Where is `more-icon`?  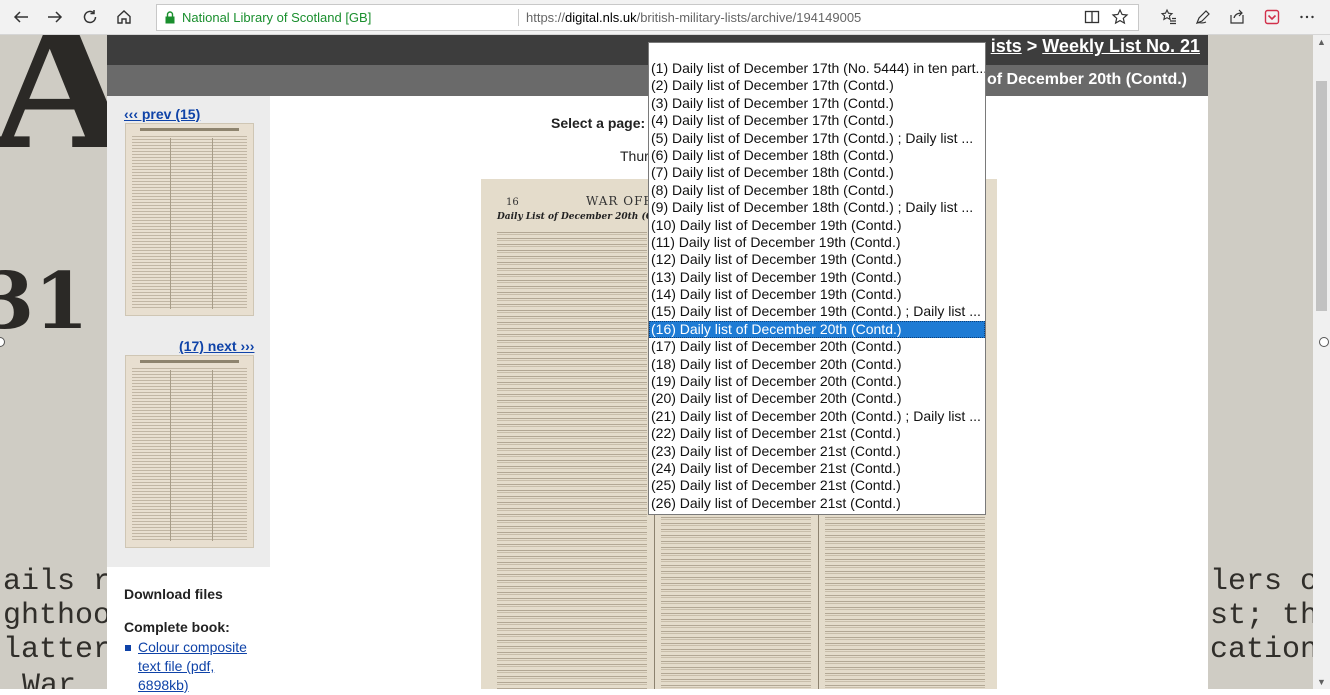 more-icon is located at coordinates (1307, 17).